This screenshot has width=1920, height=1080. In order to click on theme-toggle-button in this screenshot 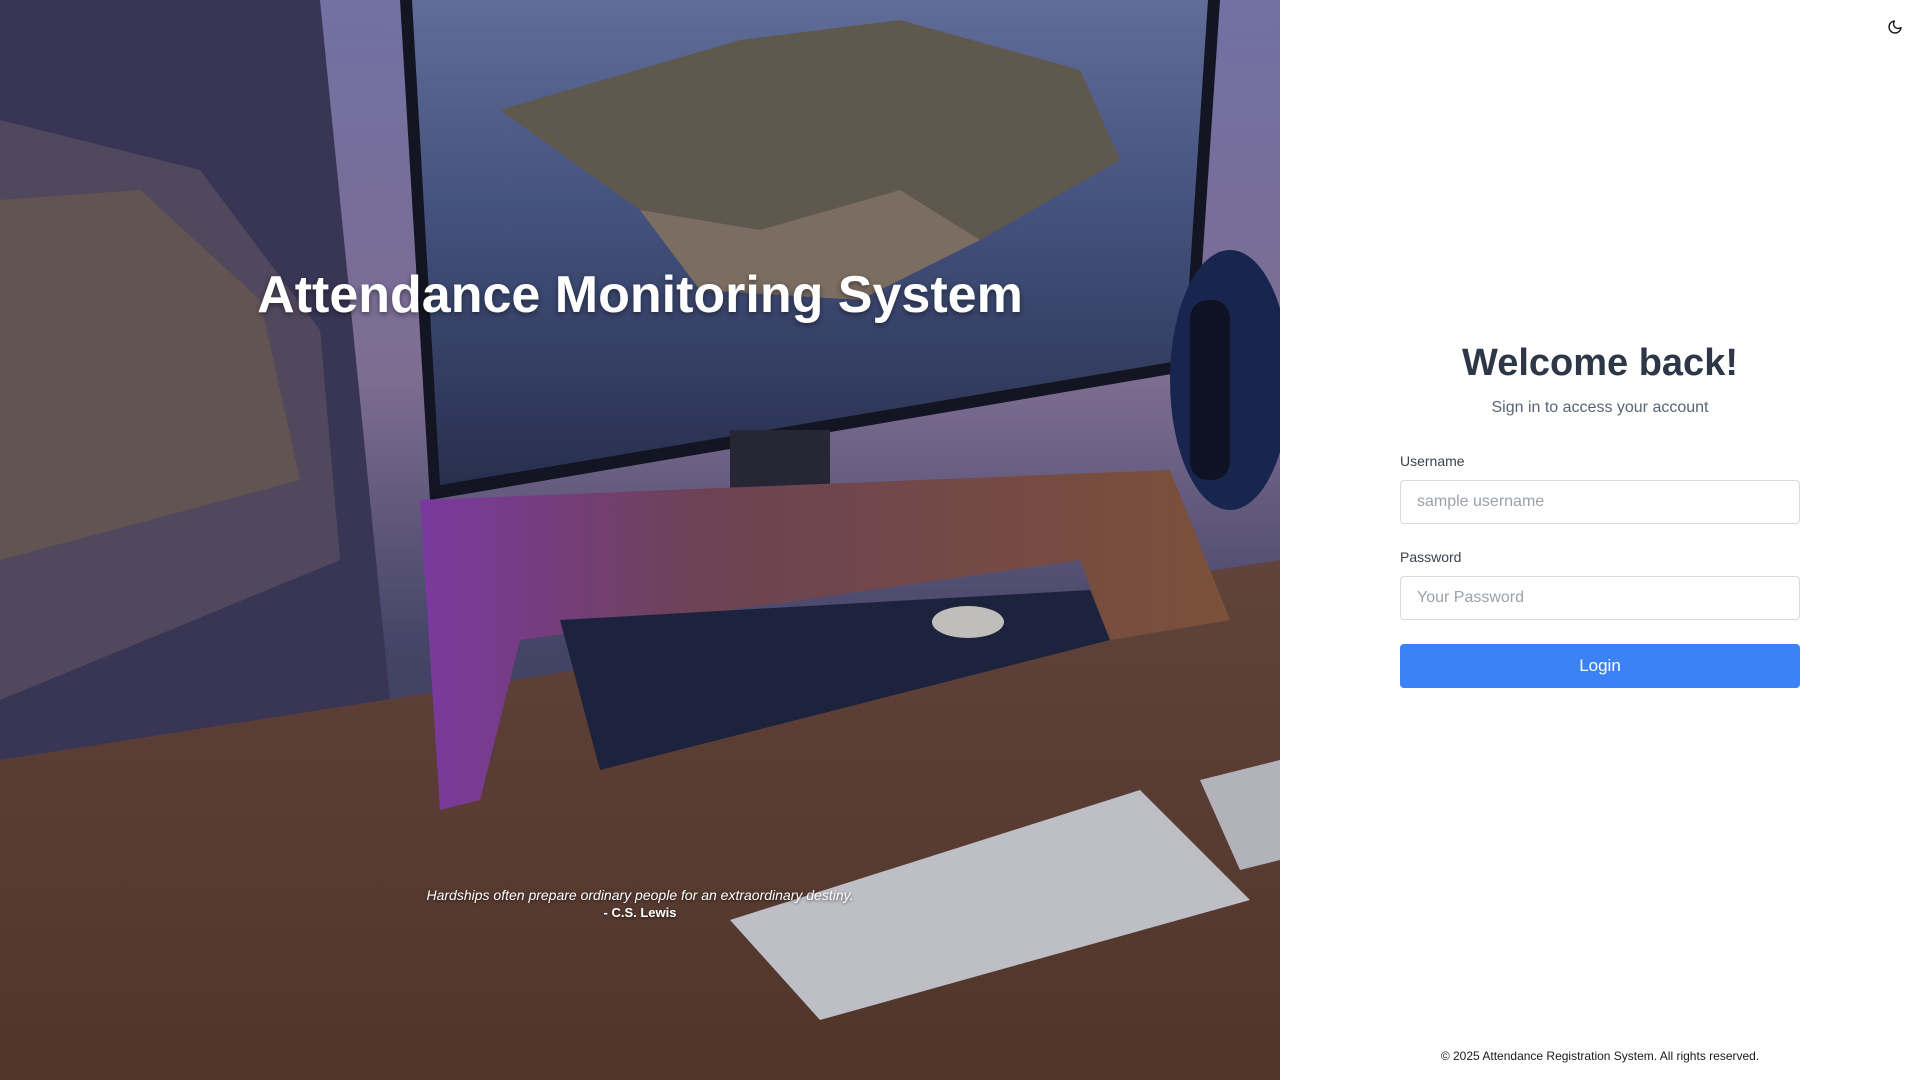, I will do `click(1895, 27)`.